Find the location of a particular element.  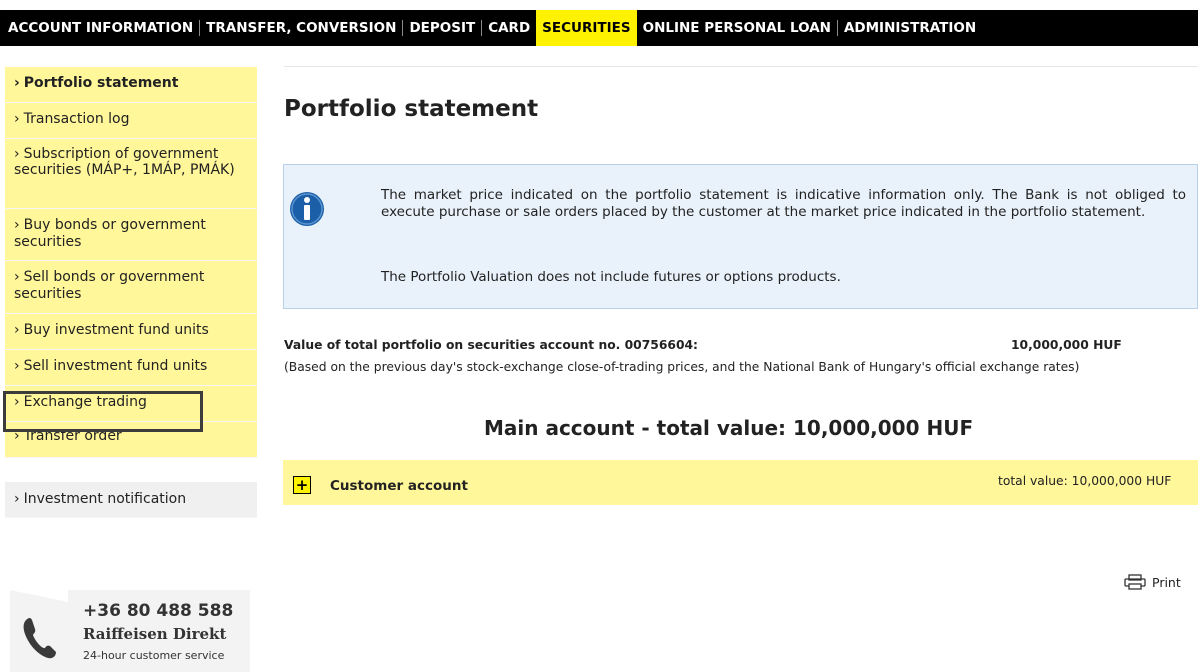

sidebar-item-label: Sell bonds or government securities is located at coordinates (109, 285).